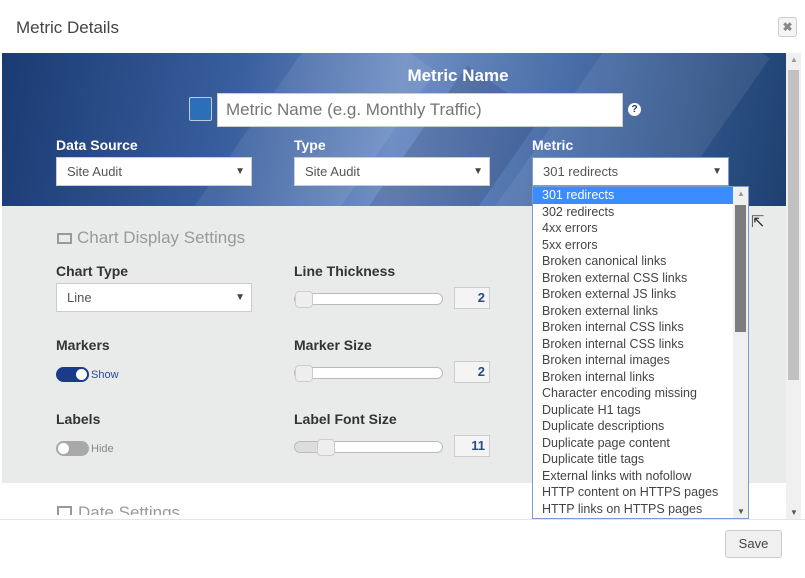  Describe the element at coordinates (633, 476) in the screenshot. I see `metric-option: External links with nofollow` at that location.